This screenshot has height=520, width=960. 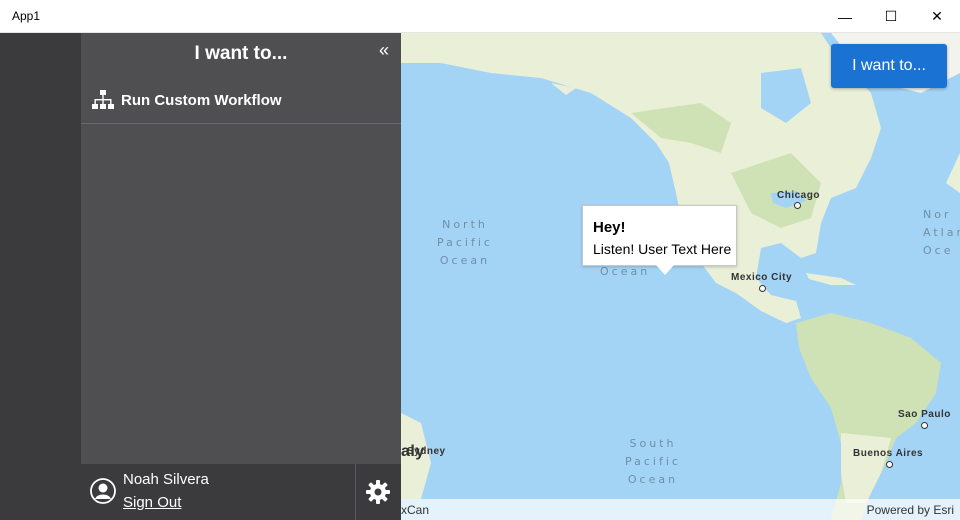 What do you see at coordinates (26, 16) in the screenshot?
I see `window-title: App1` at bounding box center [26, 16].